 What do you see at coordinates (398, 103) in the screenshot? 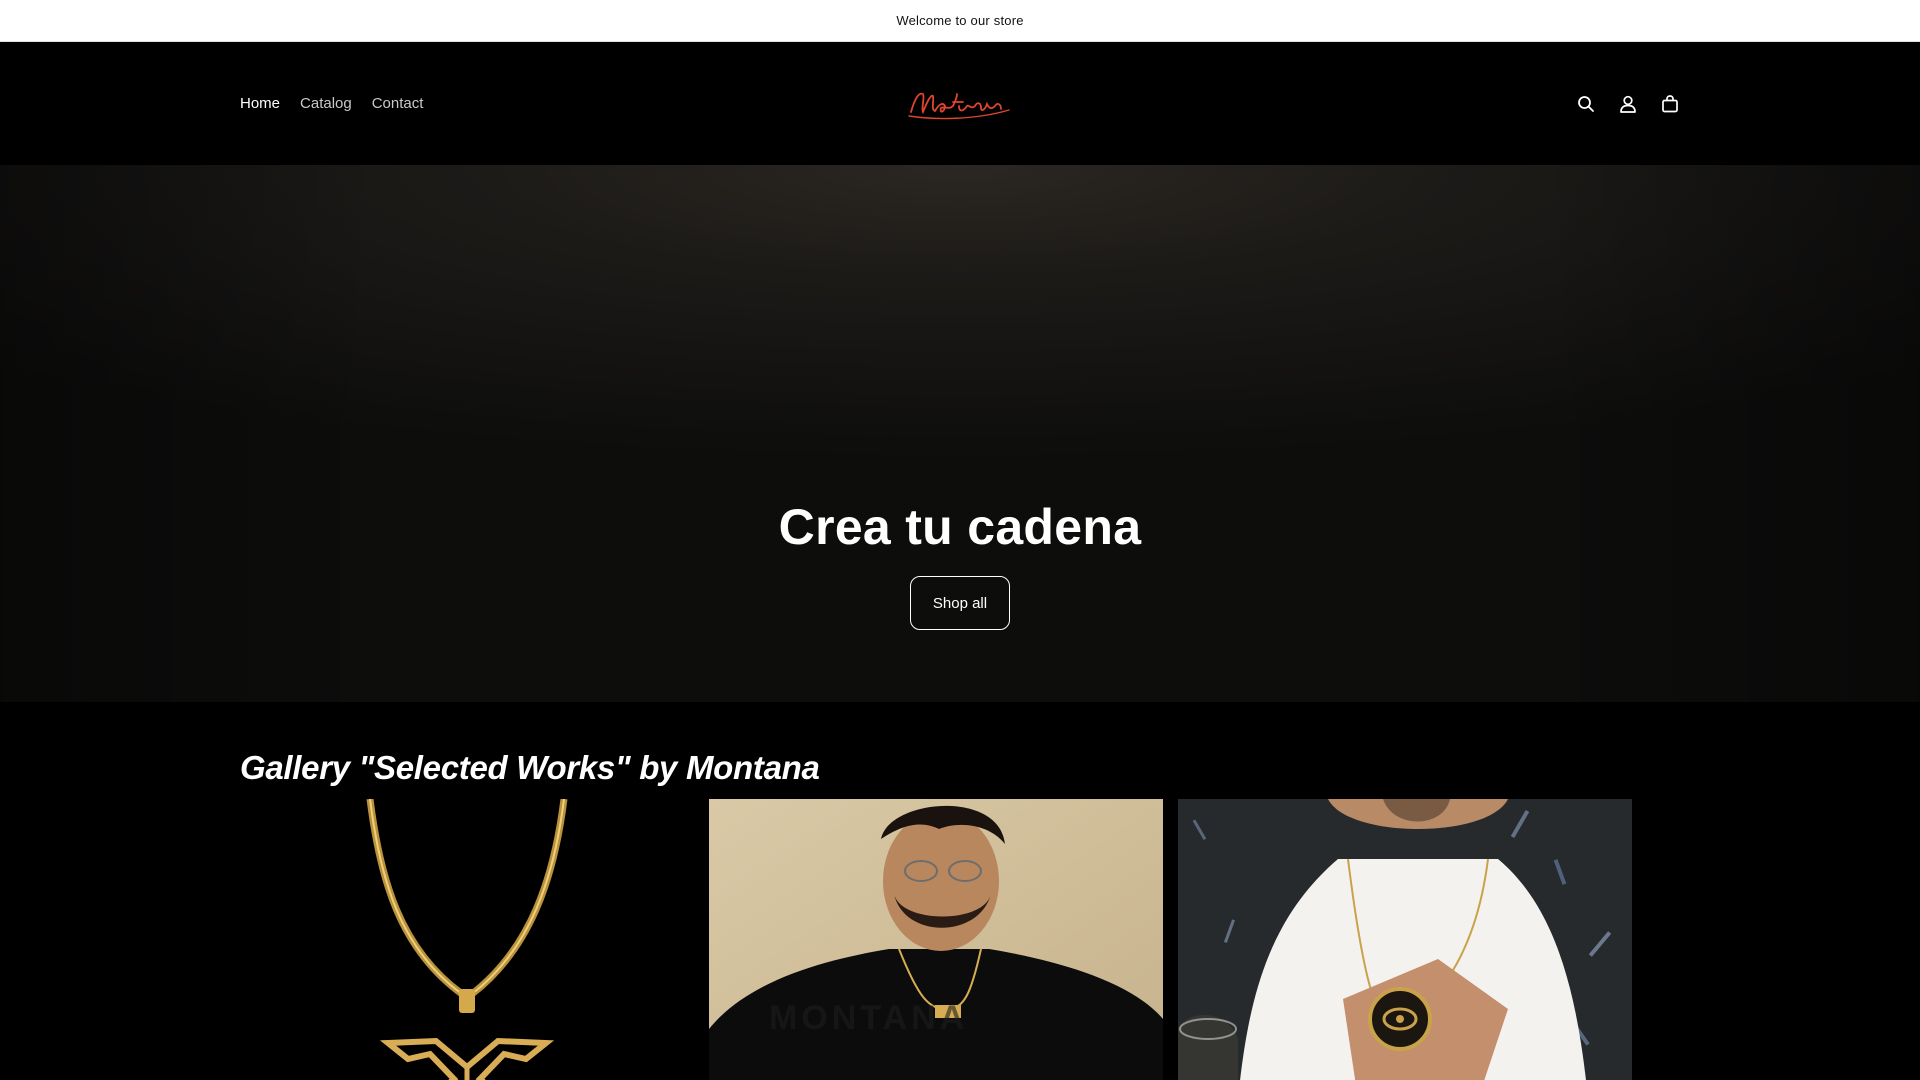
I see `nav-contact-link: Contact` at bounding box center [398, 103].